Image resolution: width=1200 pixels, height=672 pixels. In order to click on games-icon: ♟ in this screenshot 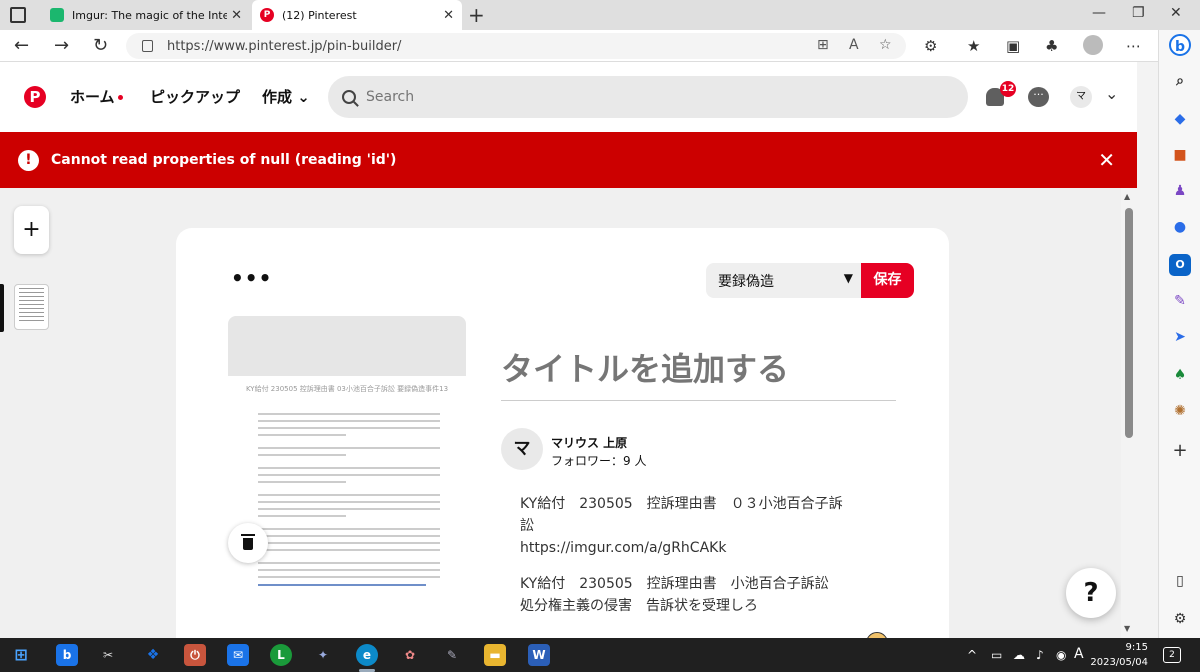, I will do `click(1180, 191)`.